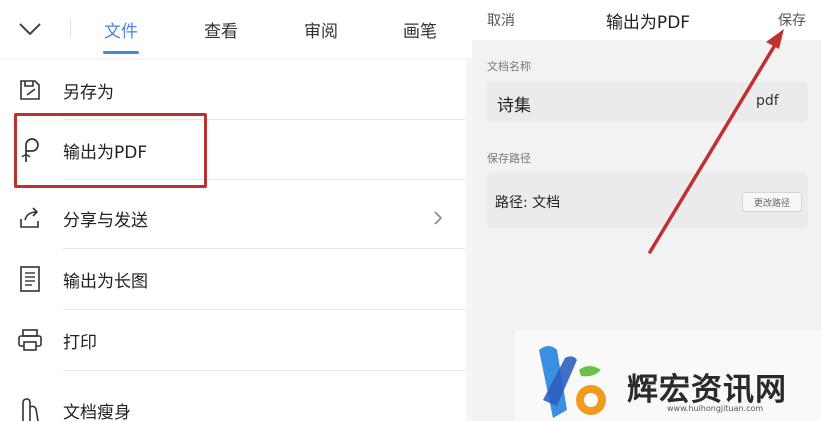 The image size is (821, 421). I want to click on watermark-logo-icon, so click(572, 382).